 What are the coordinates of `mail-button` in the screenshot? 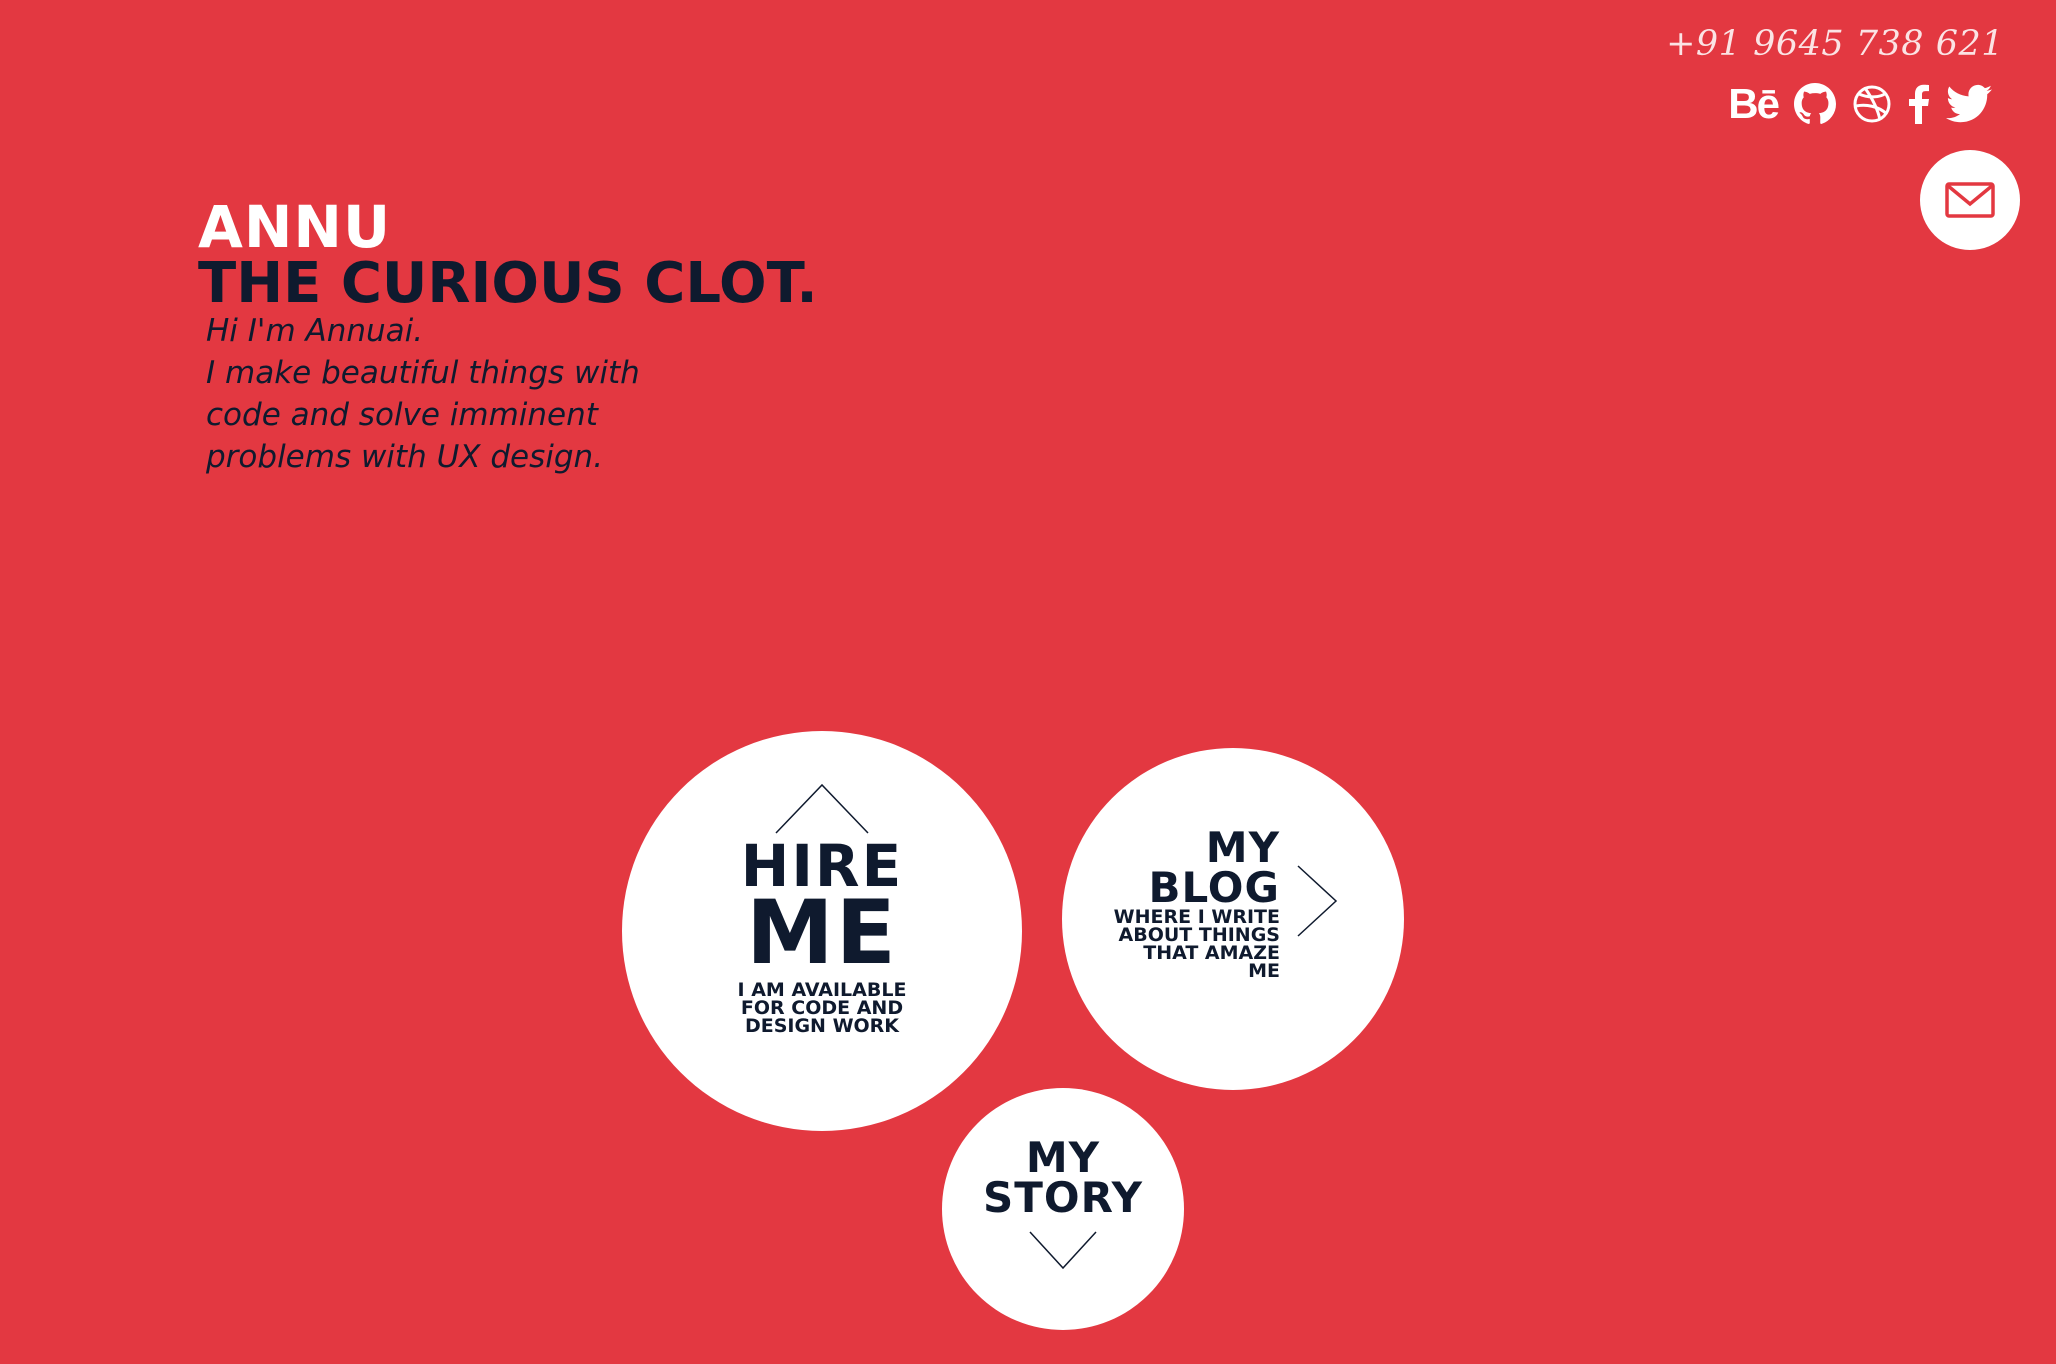 It's located at (1970, 200).